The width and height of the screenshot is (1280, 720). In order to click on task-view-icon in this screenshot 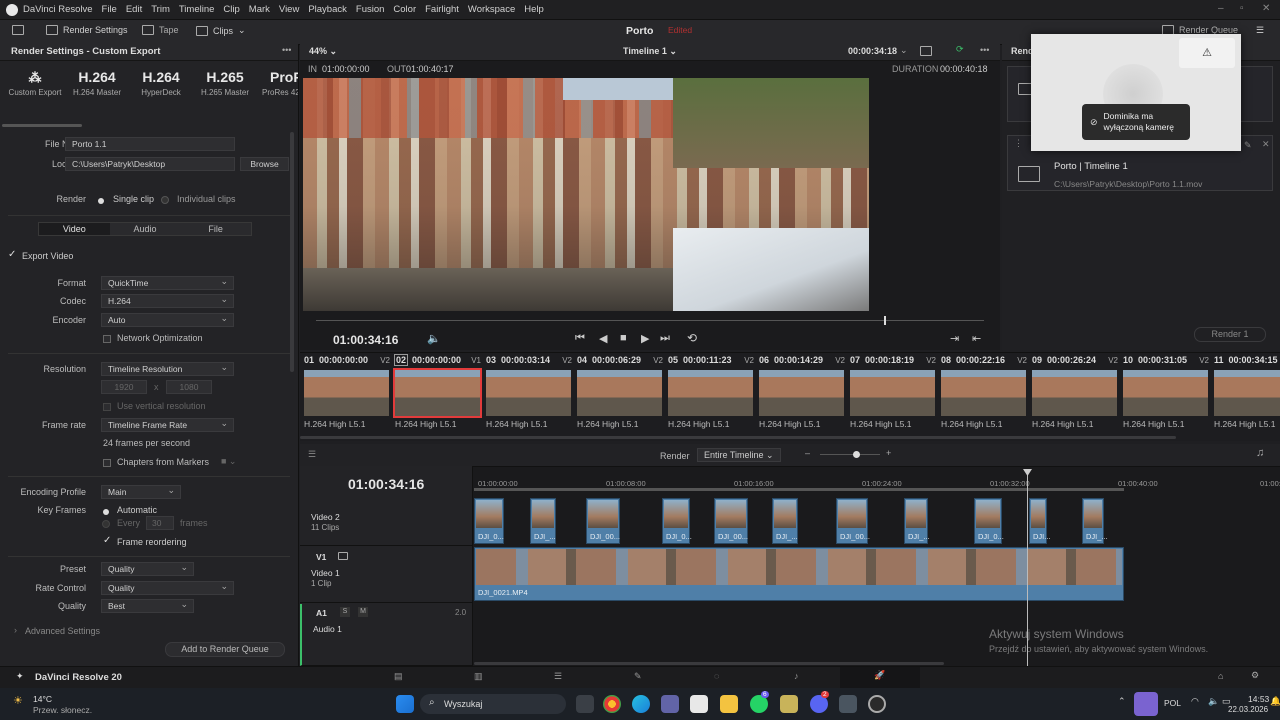, I will do `click(585, 704)`.